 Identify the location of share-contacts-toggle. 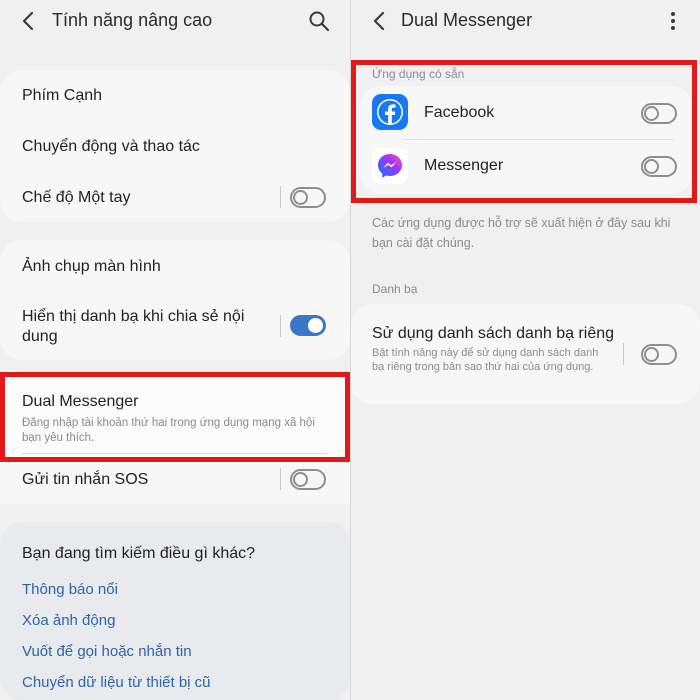
(308, 325).